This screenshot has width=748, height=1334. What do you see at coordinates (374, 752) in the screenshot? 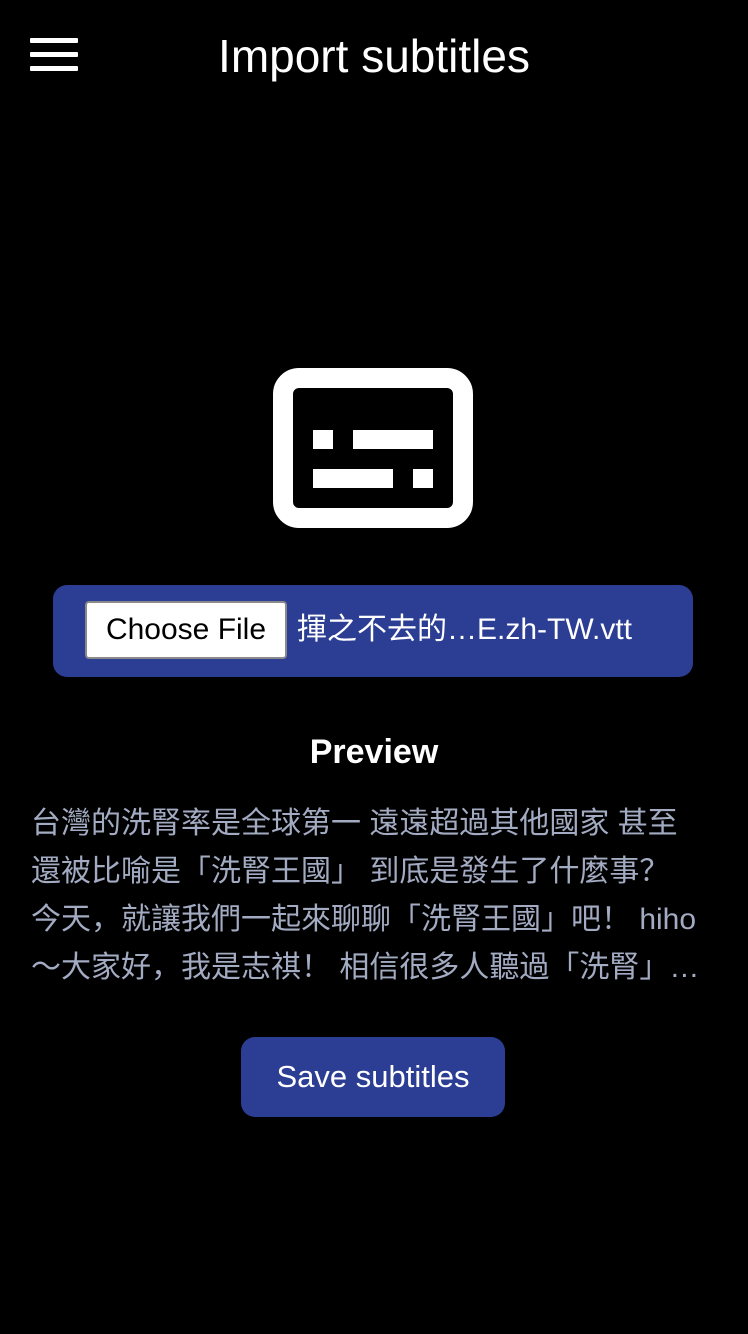
I see `preview-heading: Preview` at bounding box center [374, 752].